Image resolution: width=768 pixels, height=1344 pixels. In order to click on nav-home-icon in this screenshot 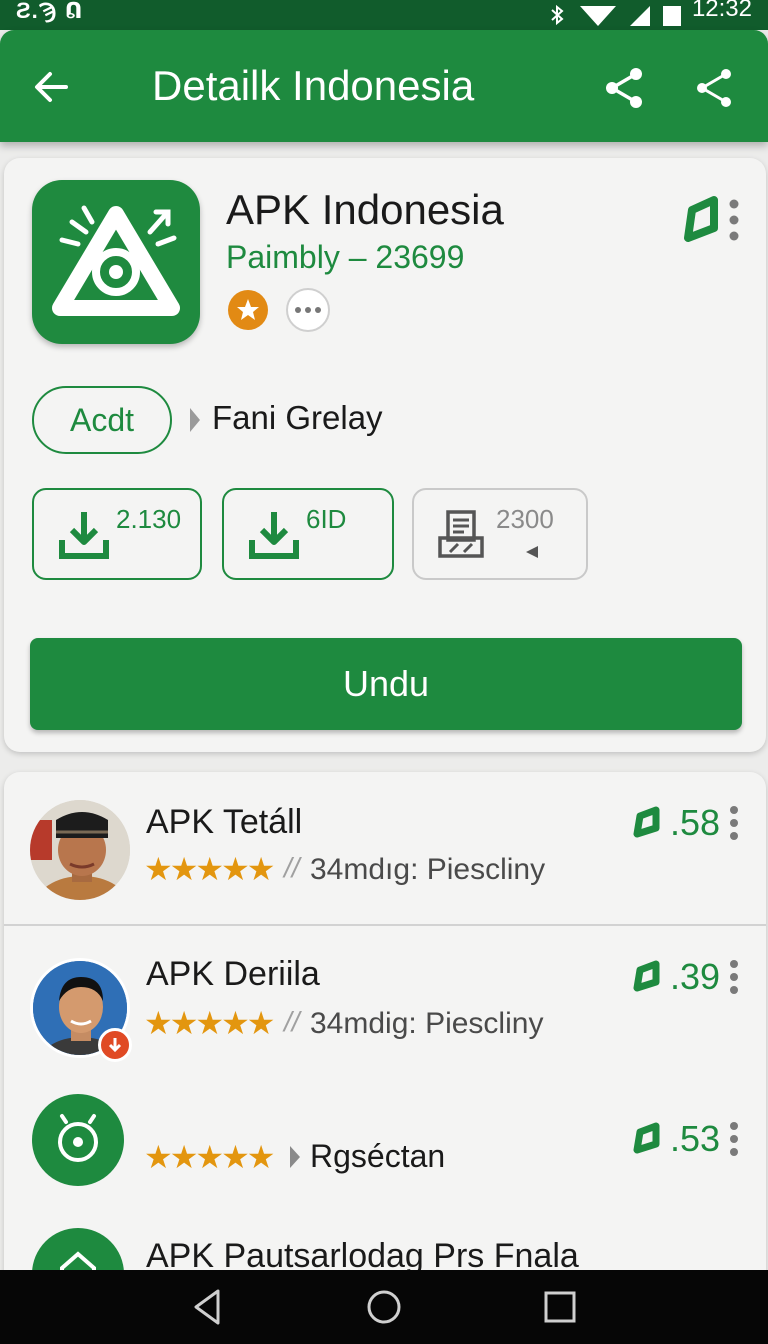, I will do `click(384, 1307)`.